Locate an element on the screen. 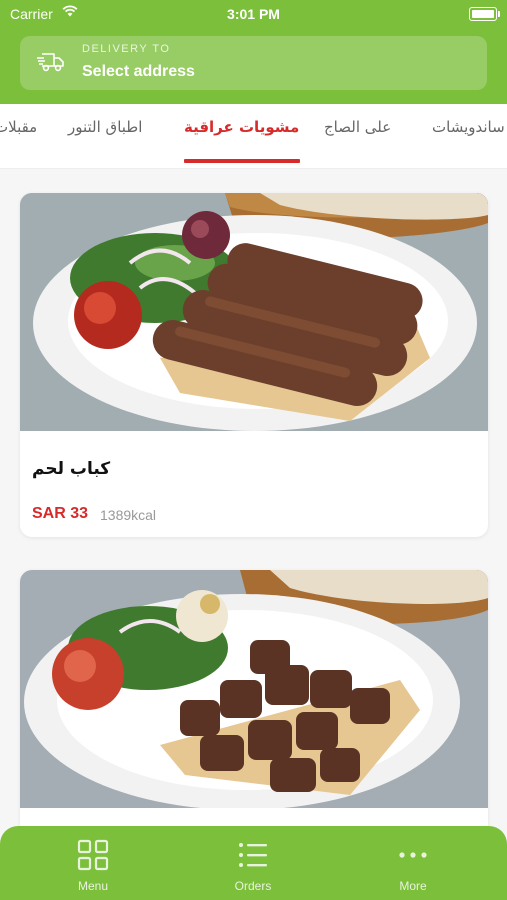 The width and height of the screenshot is (507, 900). nav-menu: Menu is located at coordinates (93, 863).